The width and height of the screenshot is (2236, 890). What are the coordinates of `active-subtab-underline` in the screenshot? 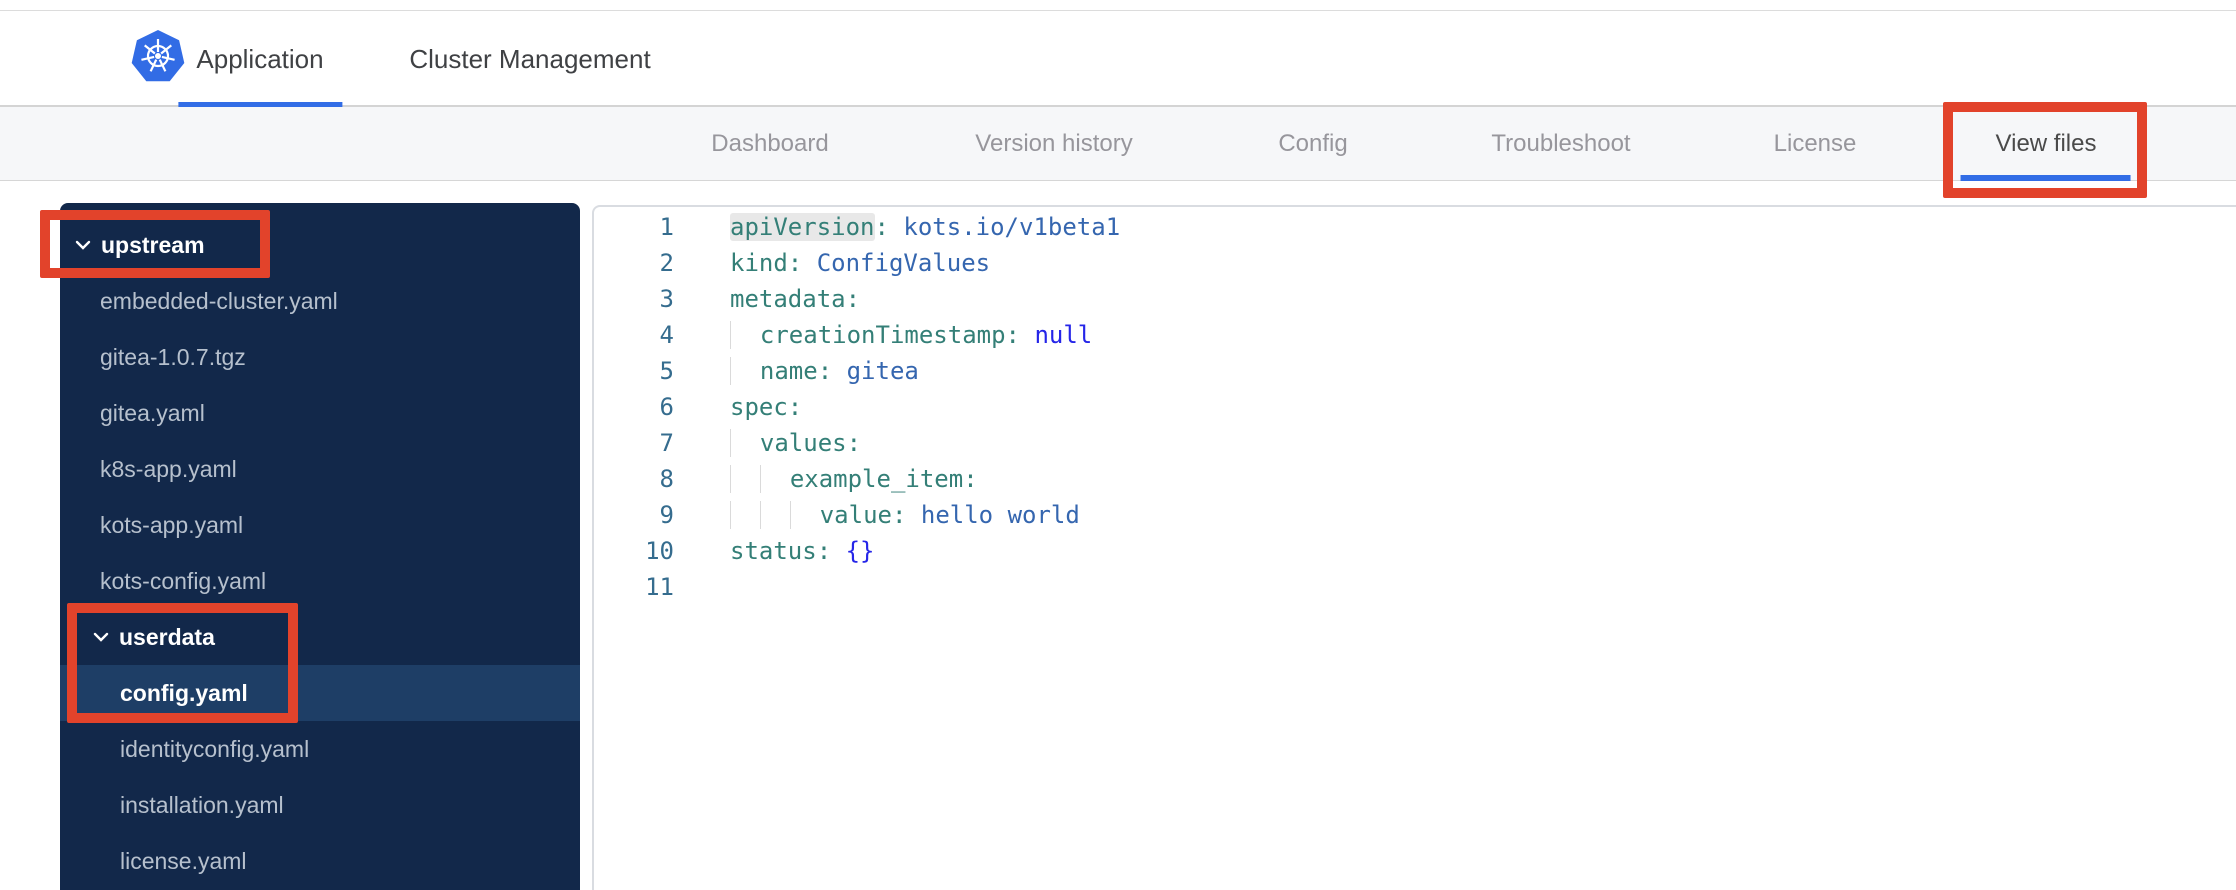 It's located at (2046, 178).